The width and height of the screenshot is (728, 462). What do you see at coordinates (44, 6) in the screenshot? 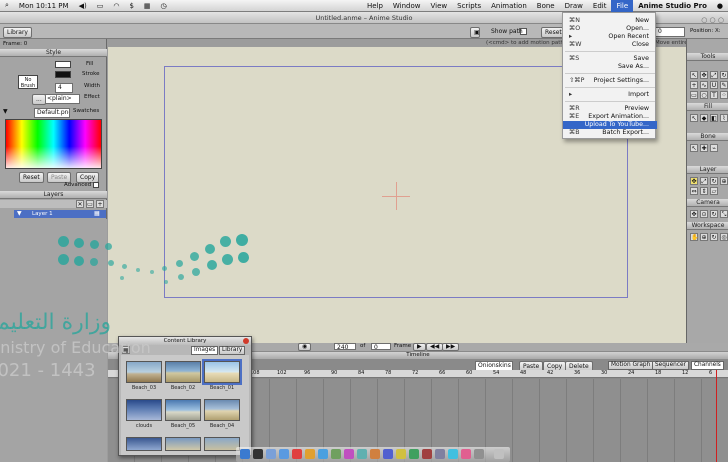
I see `clock: Mon 10:11 PM` at bounding box center [44, 6].